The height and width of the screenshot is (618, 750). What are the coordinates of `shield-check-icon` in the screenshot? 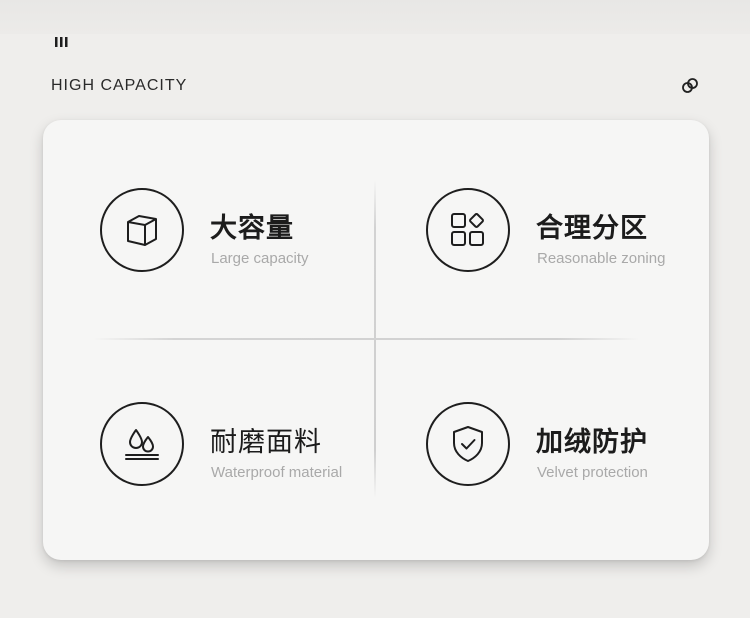 It's located at (468, 444).